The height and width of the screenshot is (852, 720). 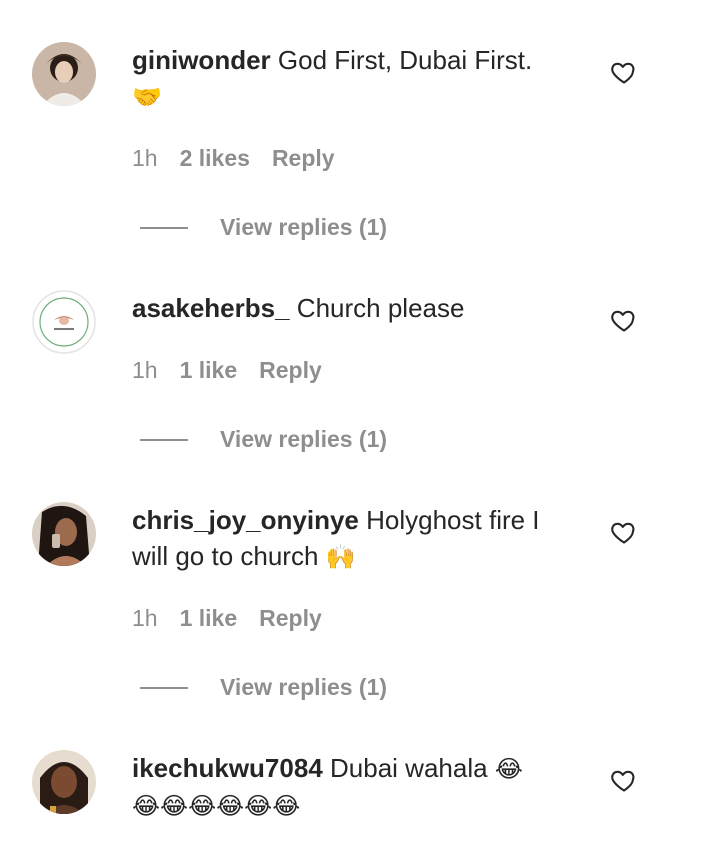 What do you see at coordinates (405, 60) in the screenshot?
I see `comment-text: God First, Dubai First.` at bounding box center [405, 60].